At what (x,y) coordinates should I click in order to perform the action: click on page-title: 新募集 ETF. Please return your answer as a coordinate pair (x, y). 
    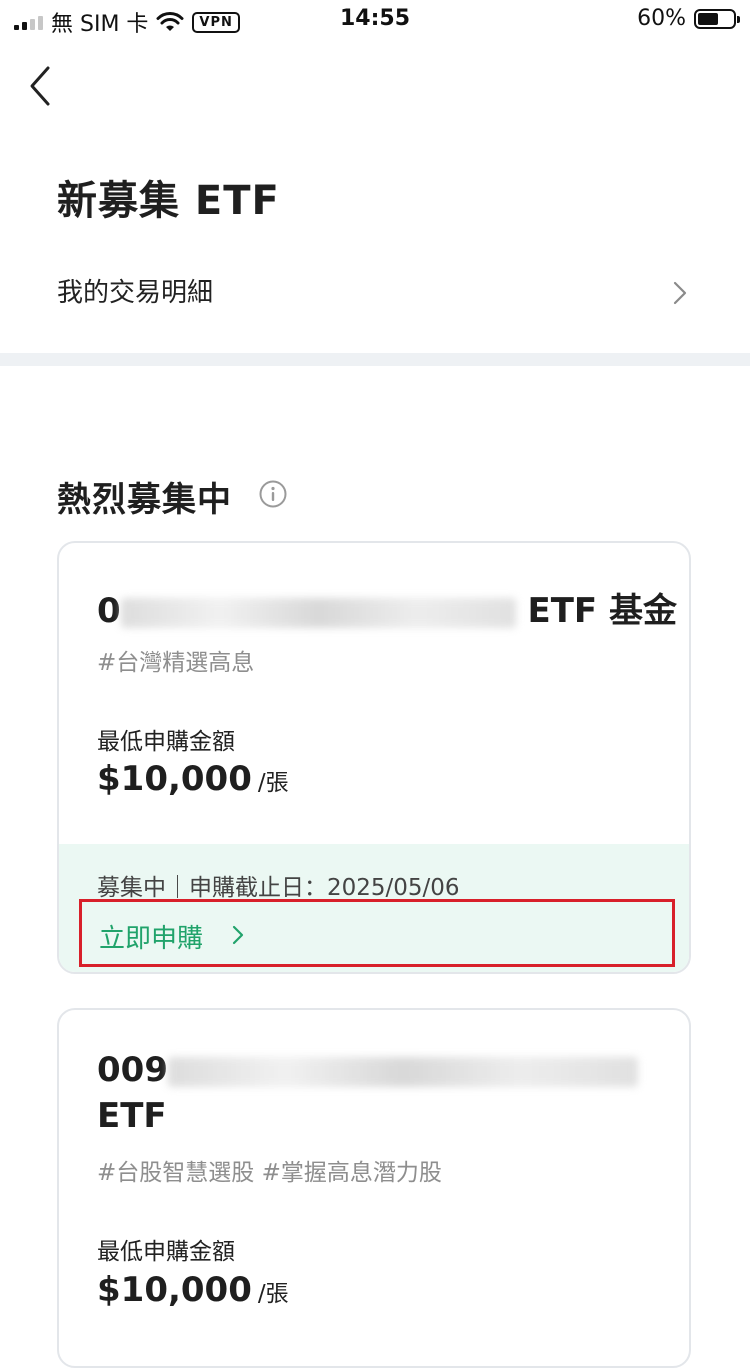
    Looking at the image, I should click on (168, 201).